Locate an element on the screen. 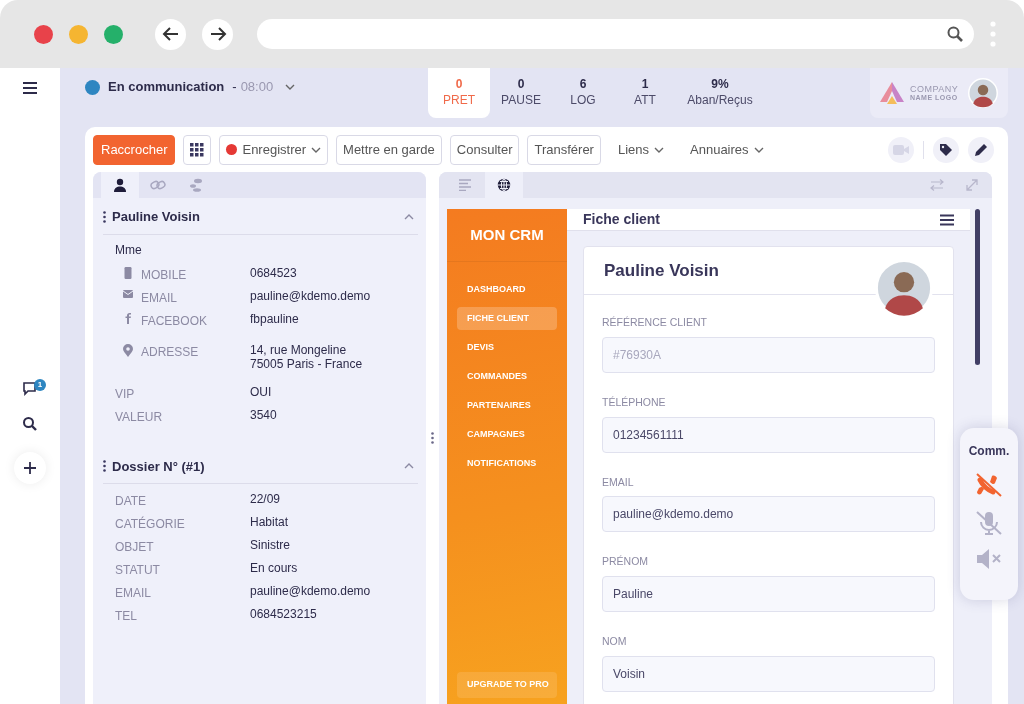 The image size is (1024, 704). toolbar-button: Consulter is located at coordinates (484, 149).